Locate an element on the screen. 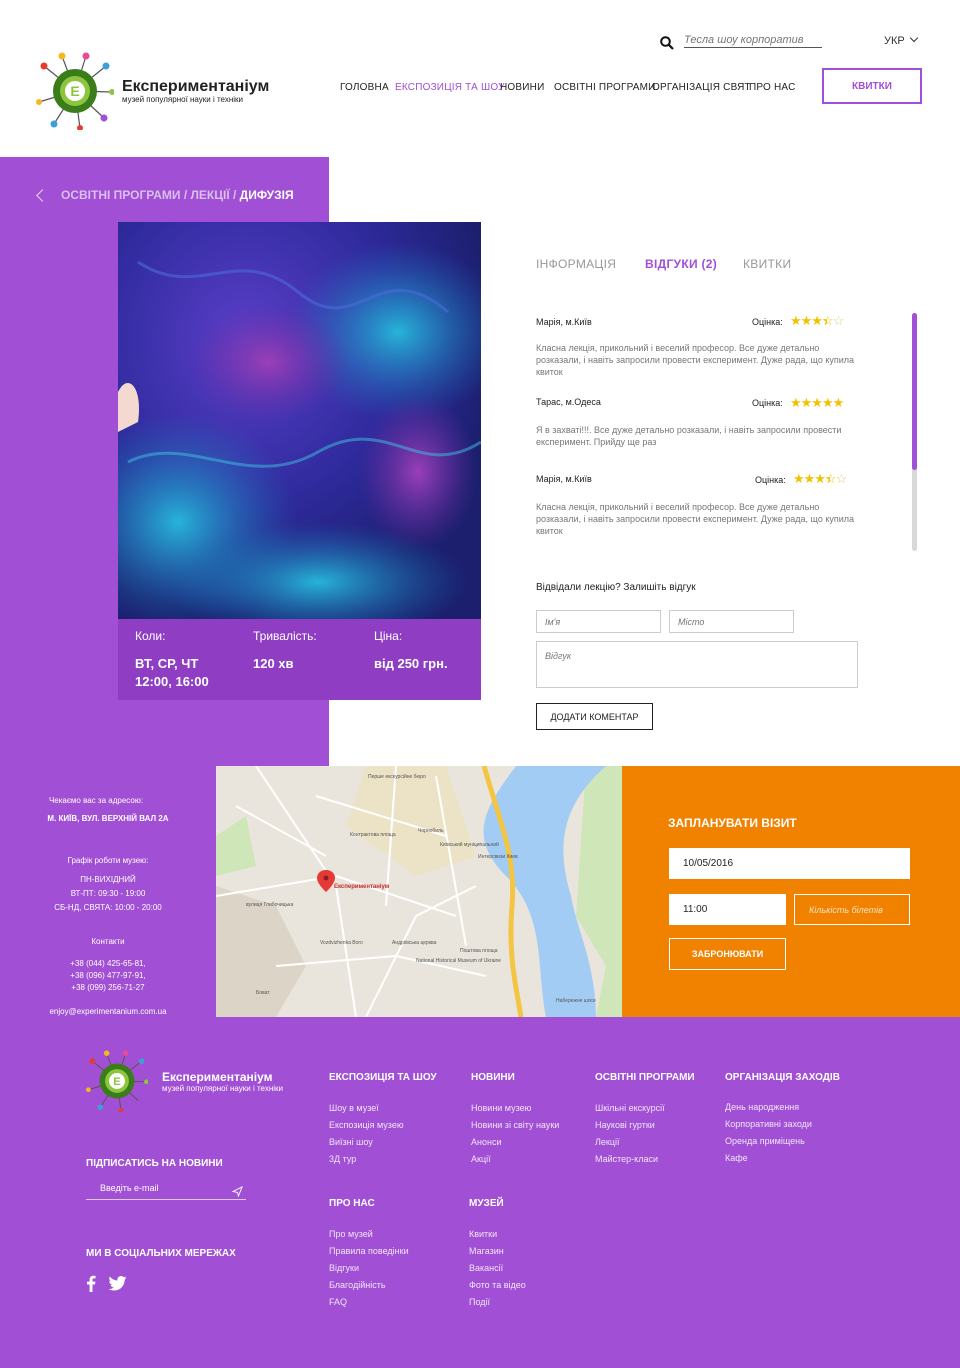 This screenshot has height=1368, width=960. footer-link: Акції is located at coordinates (515, 1159).